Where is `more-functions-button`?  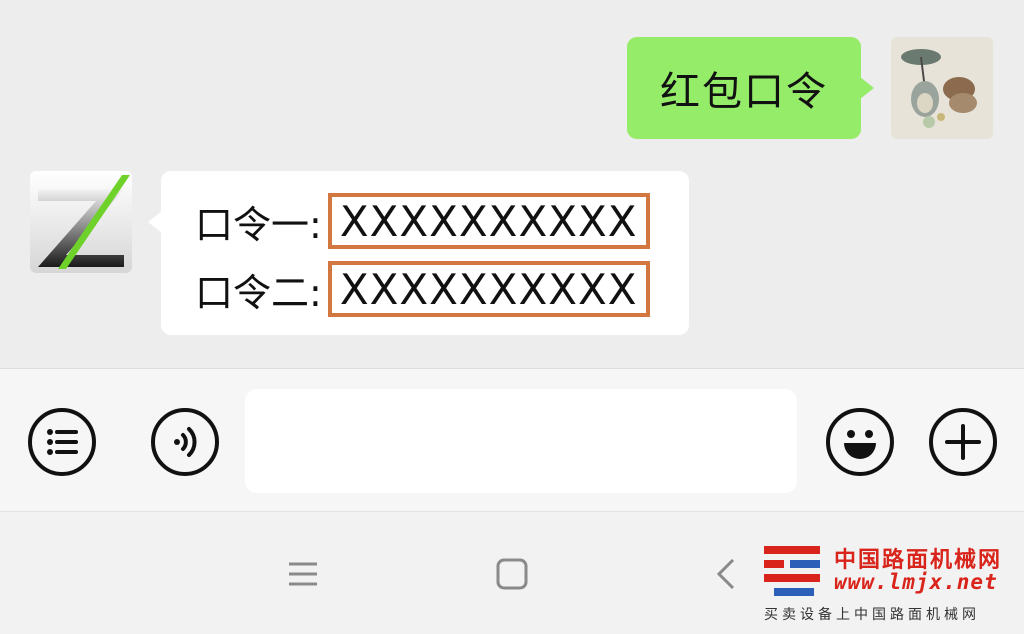 more-functions-button is located at coordinates (963, 442).